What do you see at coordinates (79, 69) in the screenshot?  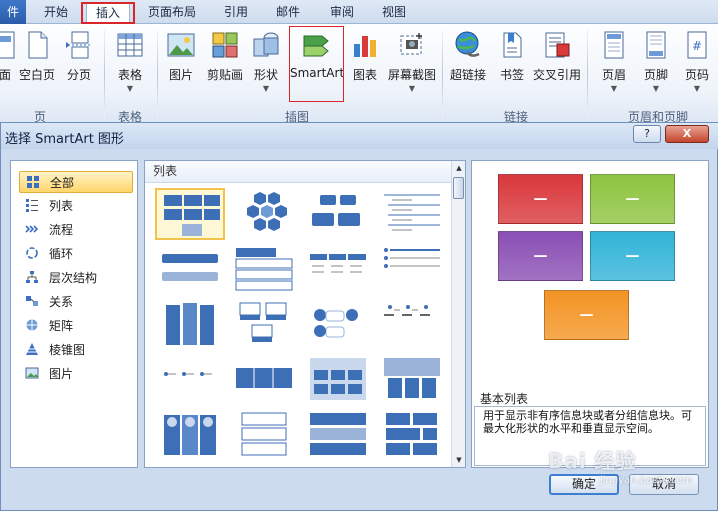 I see `page-break-button: 分页` at bounding box center [79, 69].